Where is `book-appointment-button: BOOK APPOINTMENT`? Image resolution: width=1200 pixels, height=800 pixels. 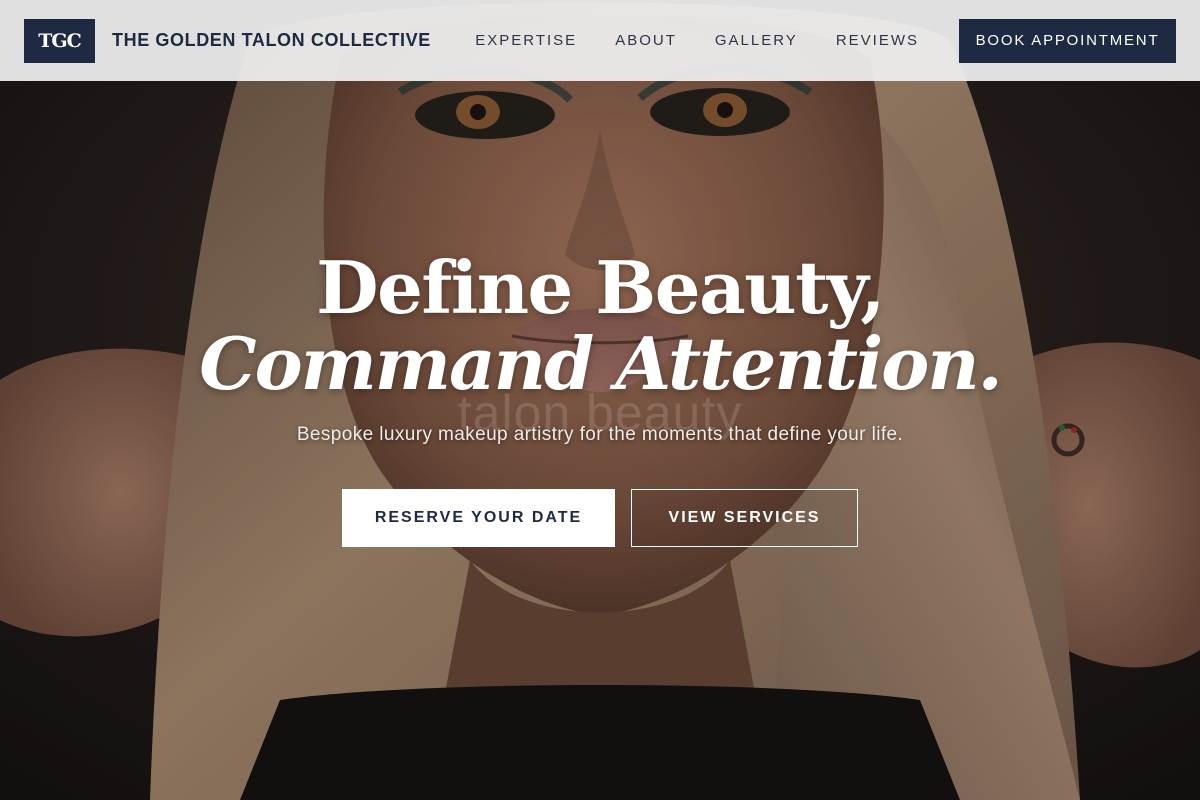
book-appointment-button: BOOK APPOINTMENT is located at coordinates (1067, 40).